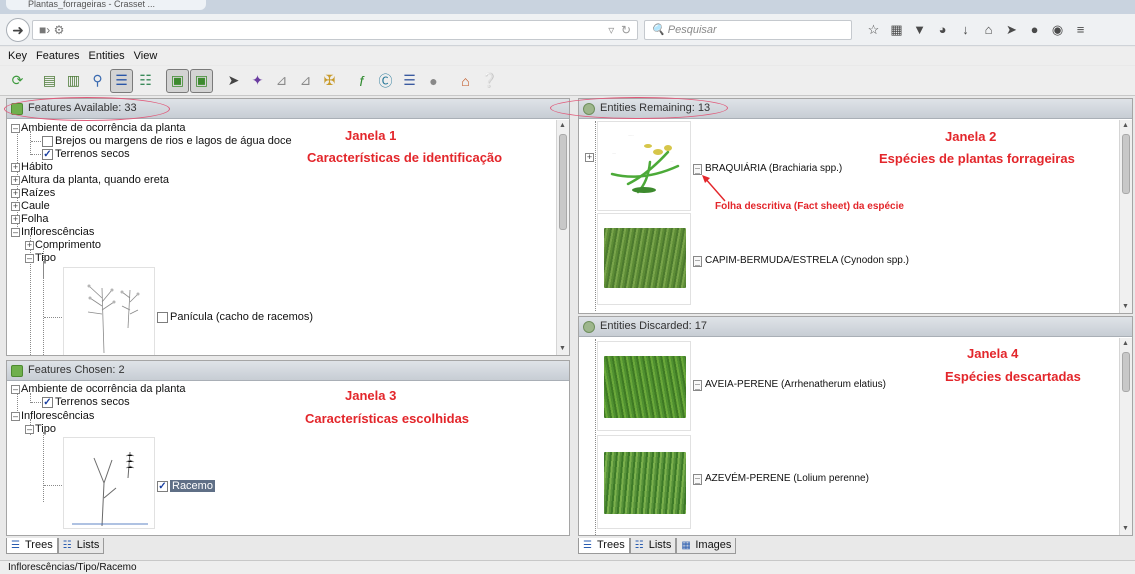  What do you see at coordinates (40, 429) in the screenshot?
I see `chosen-item-tipo: – Tipo` at bounding box center [40, 429].